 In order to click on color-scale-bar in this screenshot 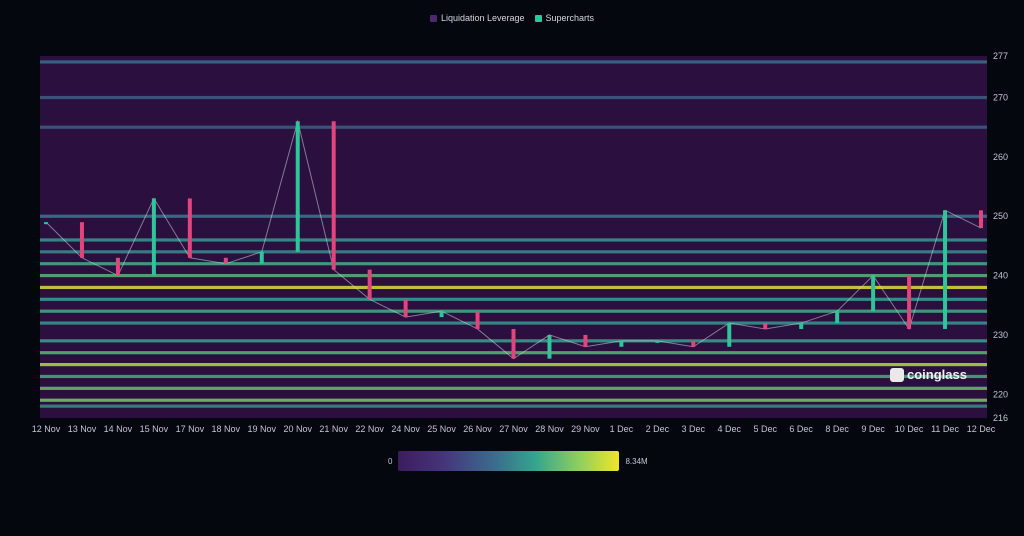, I will do `click(509, 461)`.